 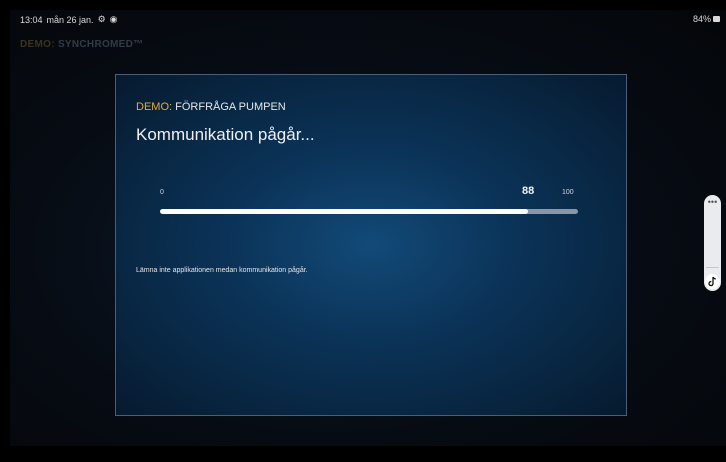 I want to click on more-icon: •••, so click(x=712, y=202).